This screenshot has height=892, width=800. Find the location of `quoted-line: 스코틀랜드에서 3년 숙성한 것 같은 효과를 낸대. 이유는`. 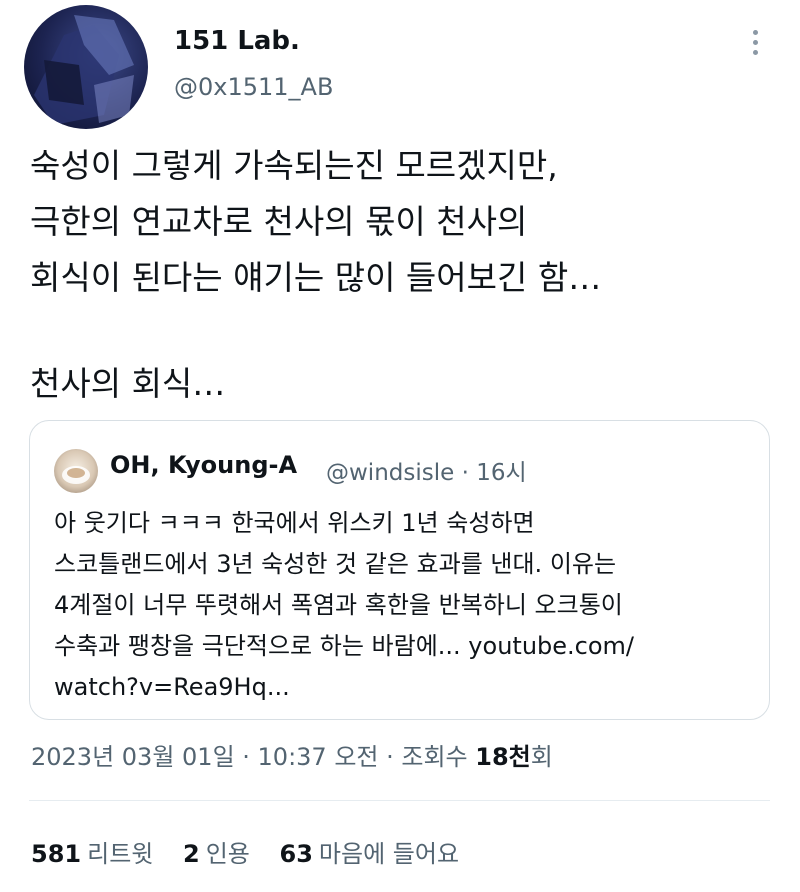

quoted-line: 스코틀랜드에서 3년 숙성한 것 같은 효과를 낸대. 이유는 is located at coordinates (335, 564).